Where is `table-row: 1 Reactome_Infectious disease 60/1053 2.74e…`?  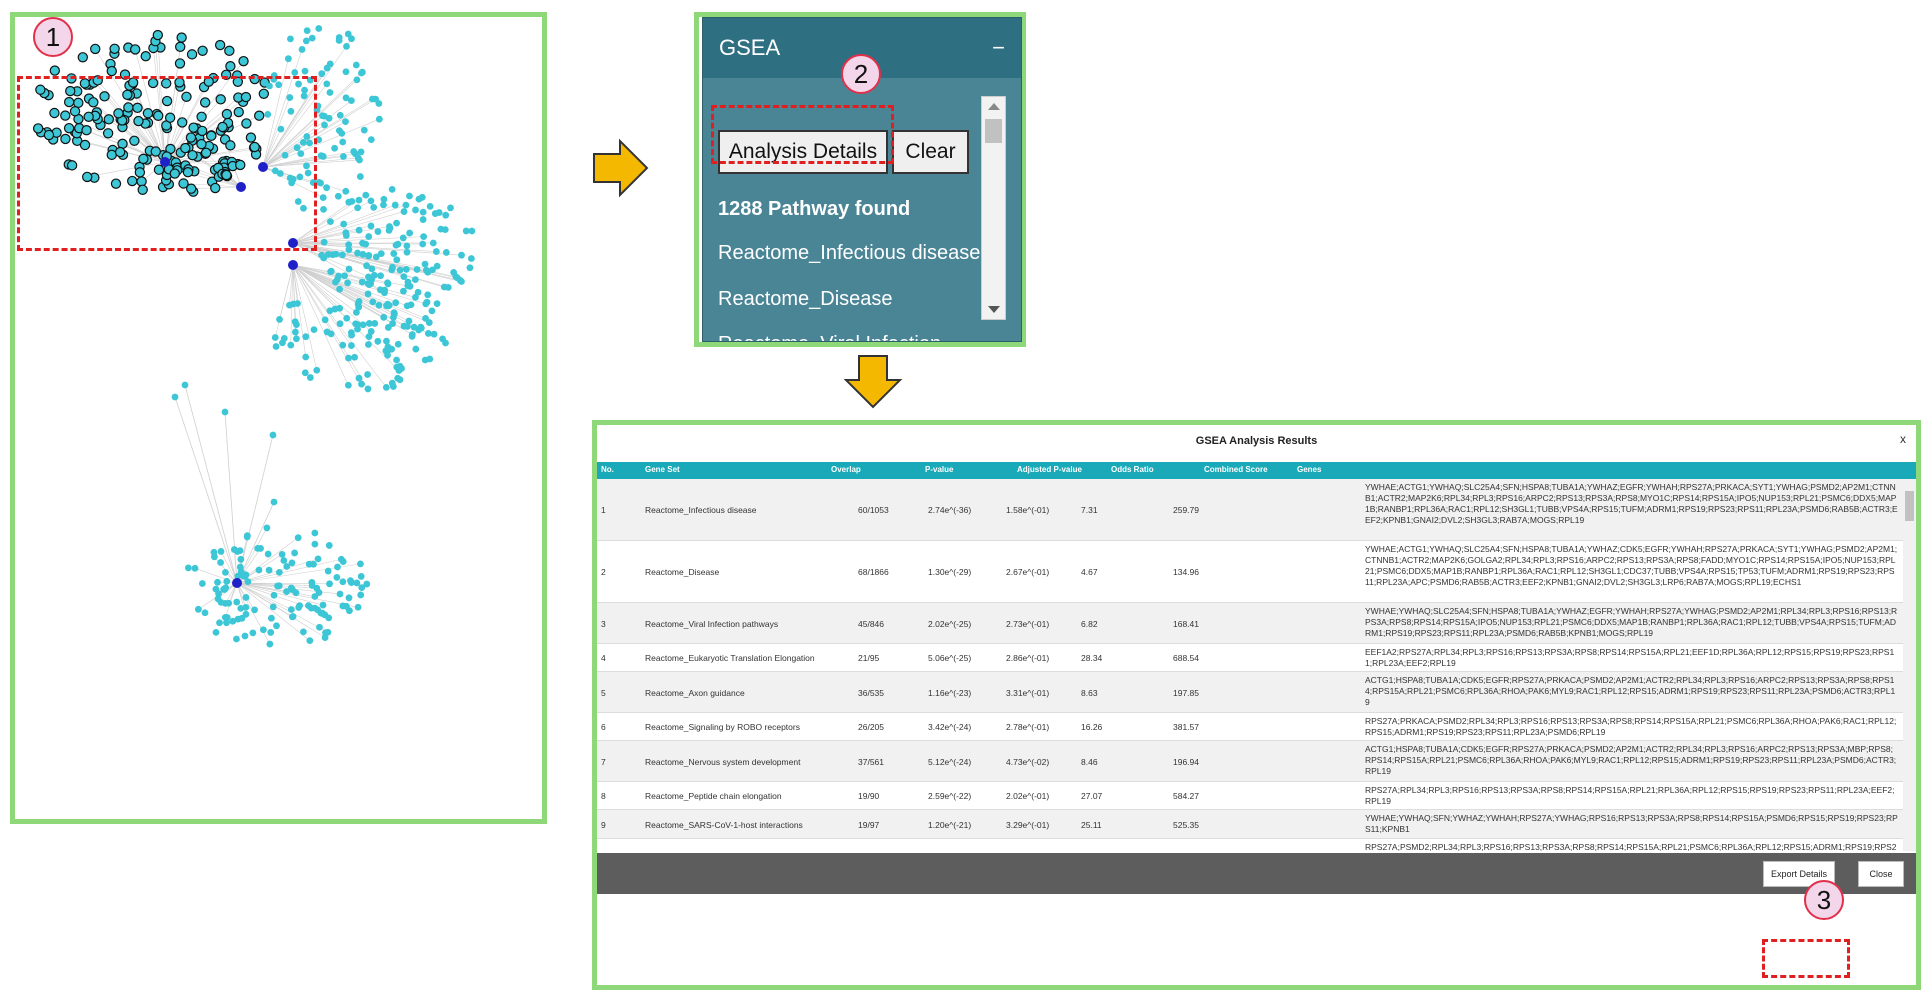
table-row: 1 Reactome_Infectious disease 60/1053 2.74e… is located at coordinates (1250, 510).